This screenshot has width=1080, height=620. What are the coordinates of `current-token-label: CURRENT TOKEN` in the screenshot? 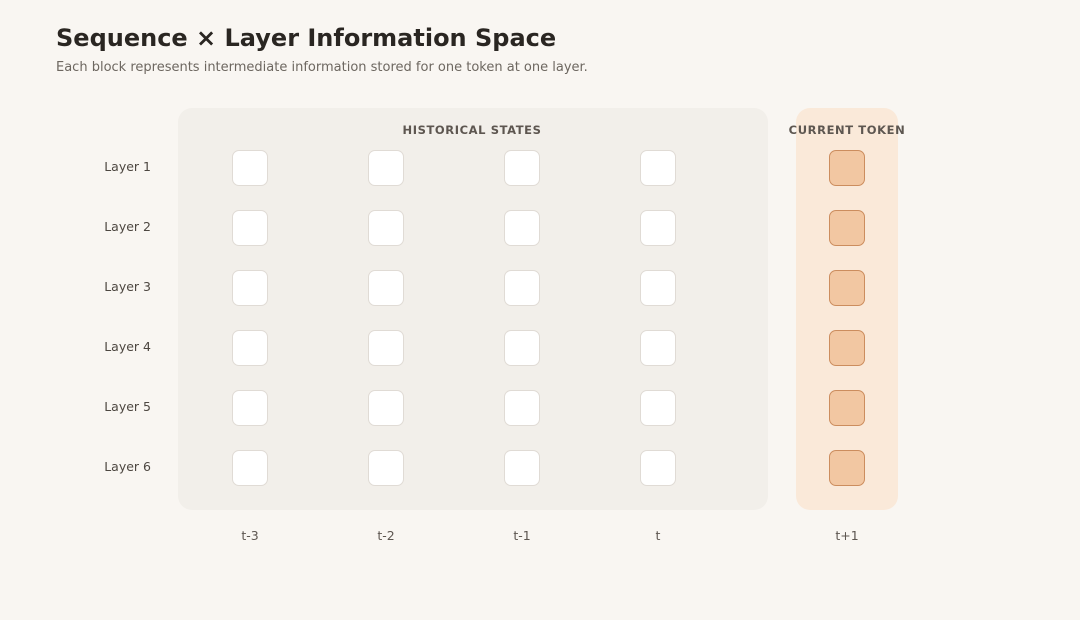 It's located at (847, 130).